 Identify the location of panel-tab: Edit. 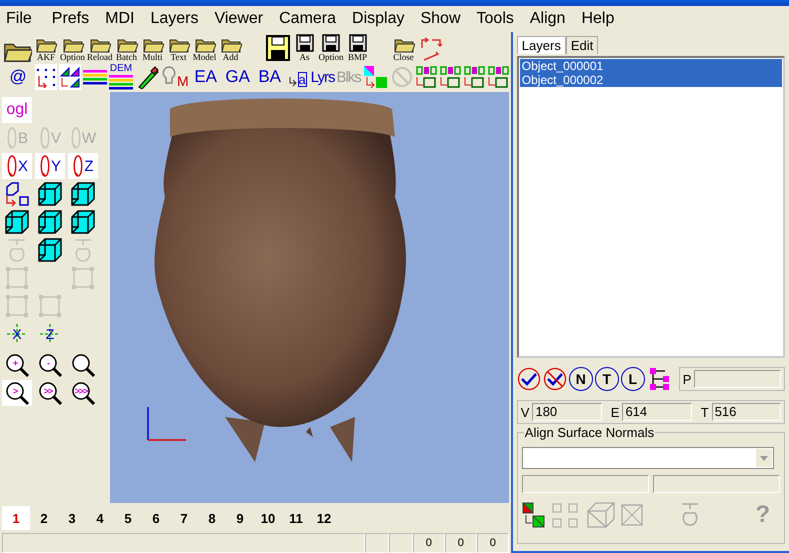
(582, 45).